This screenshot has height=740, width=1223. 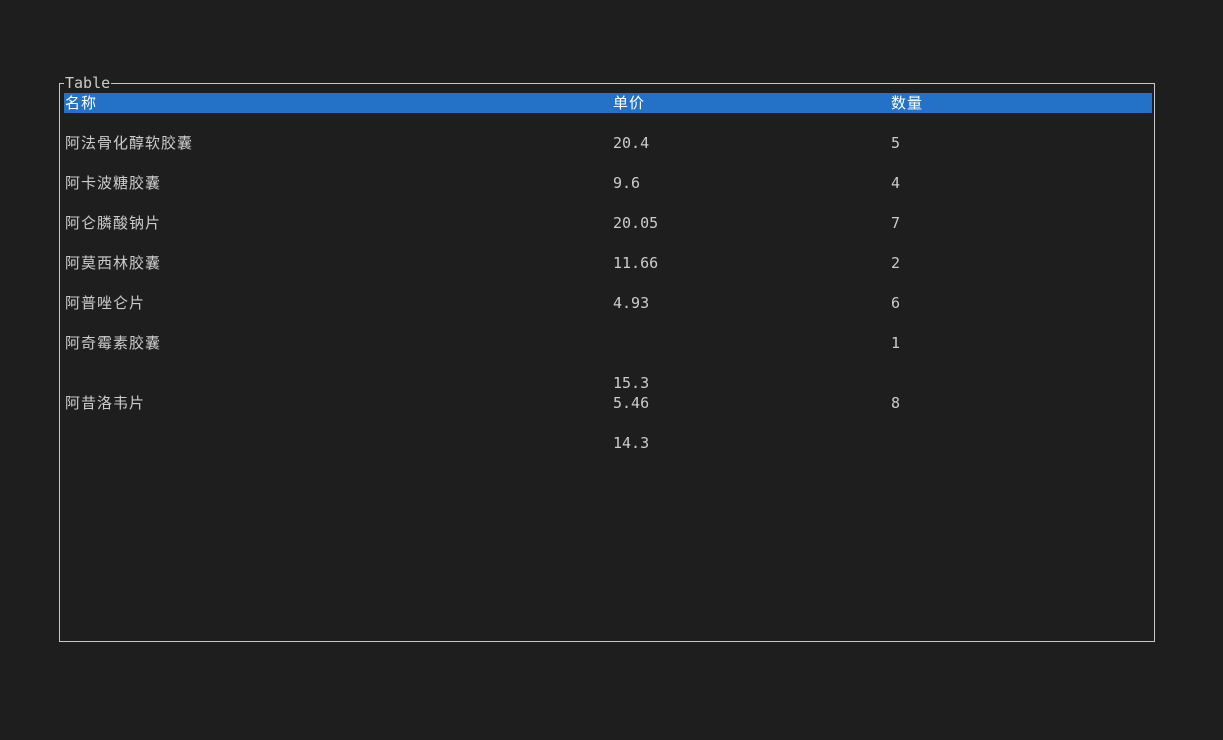 What do you see at coordinates (629, 103) in the screenshot?
I see `column-header-price: 单价` at bounding box center [629, 103].